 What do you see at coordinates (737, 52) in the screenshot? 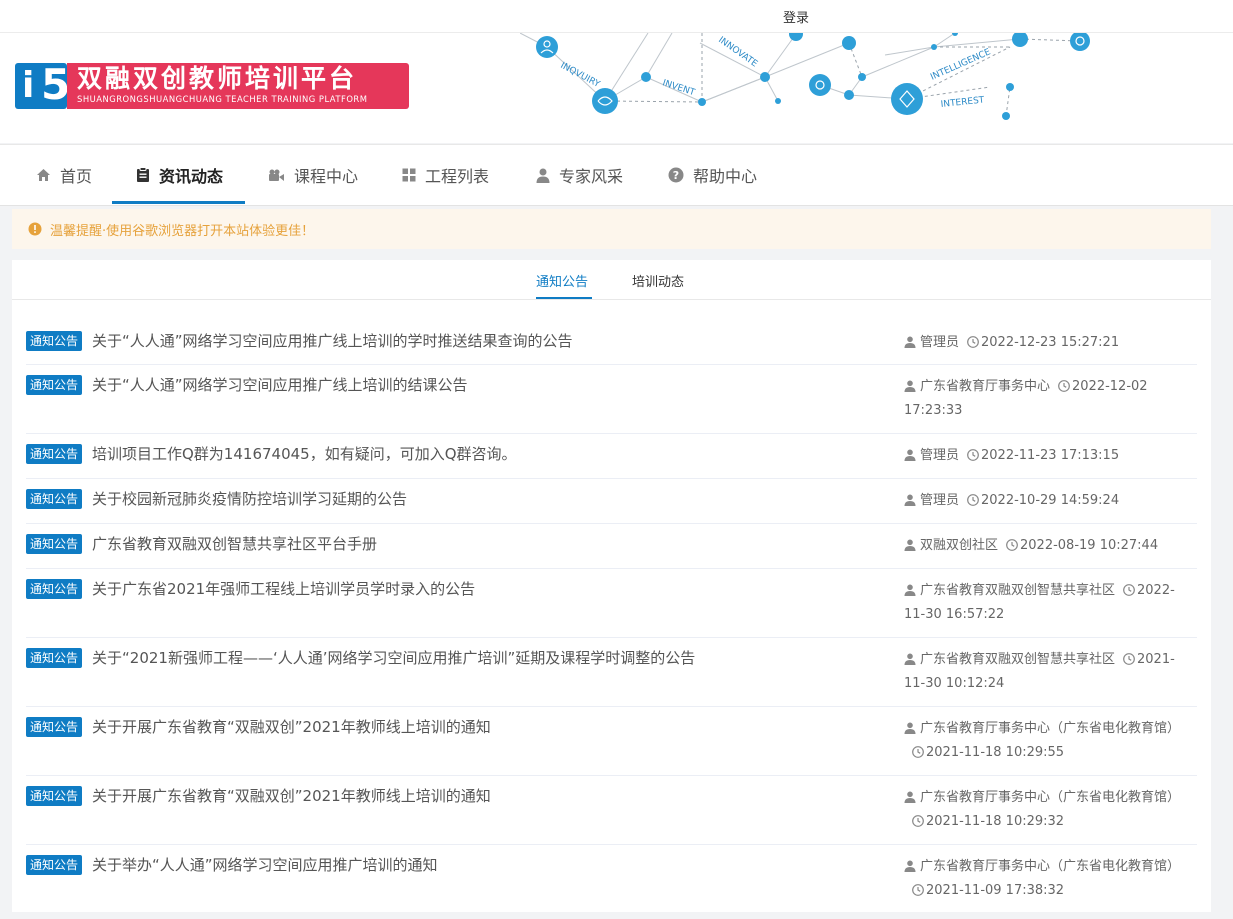
I see `banner-word: INNOVATE` at bounding box center [737, 52].